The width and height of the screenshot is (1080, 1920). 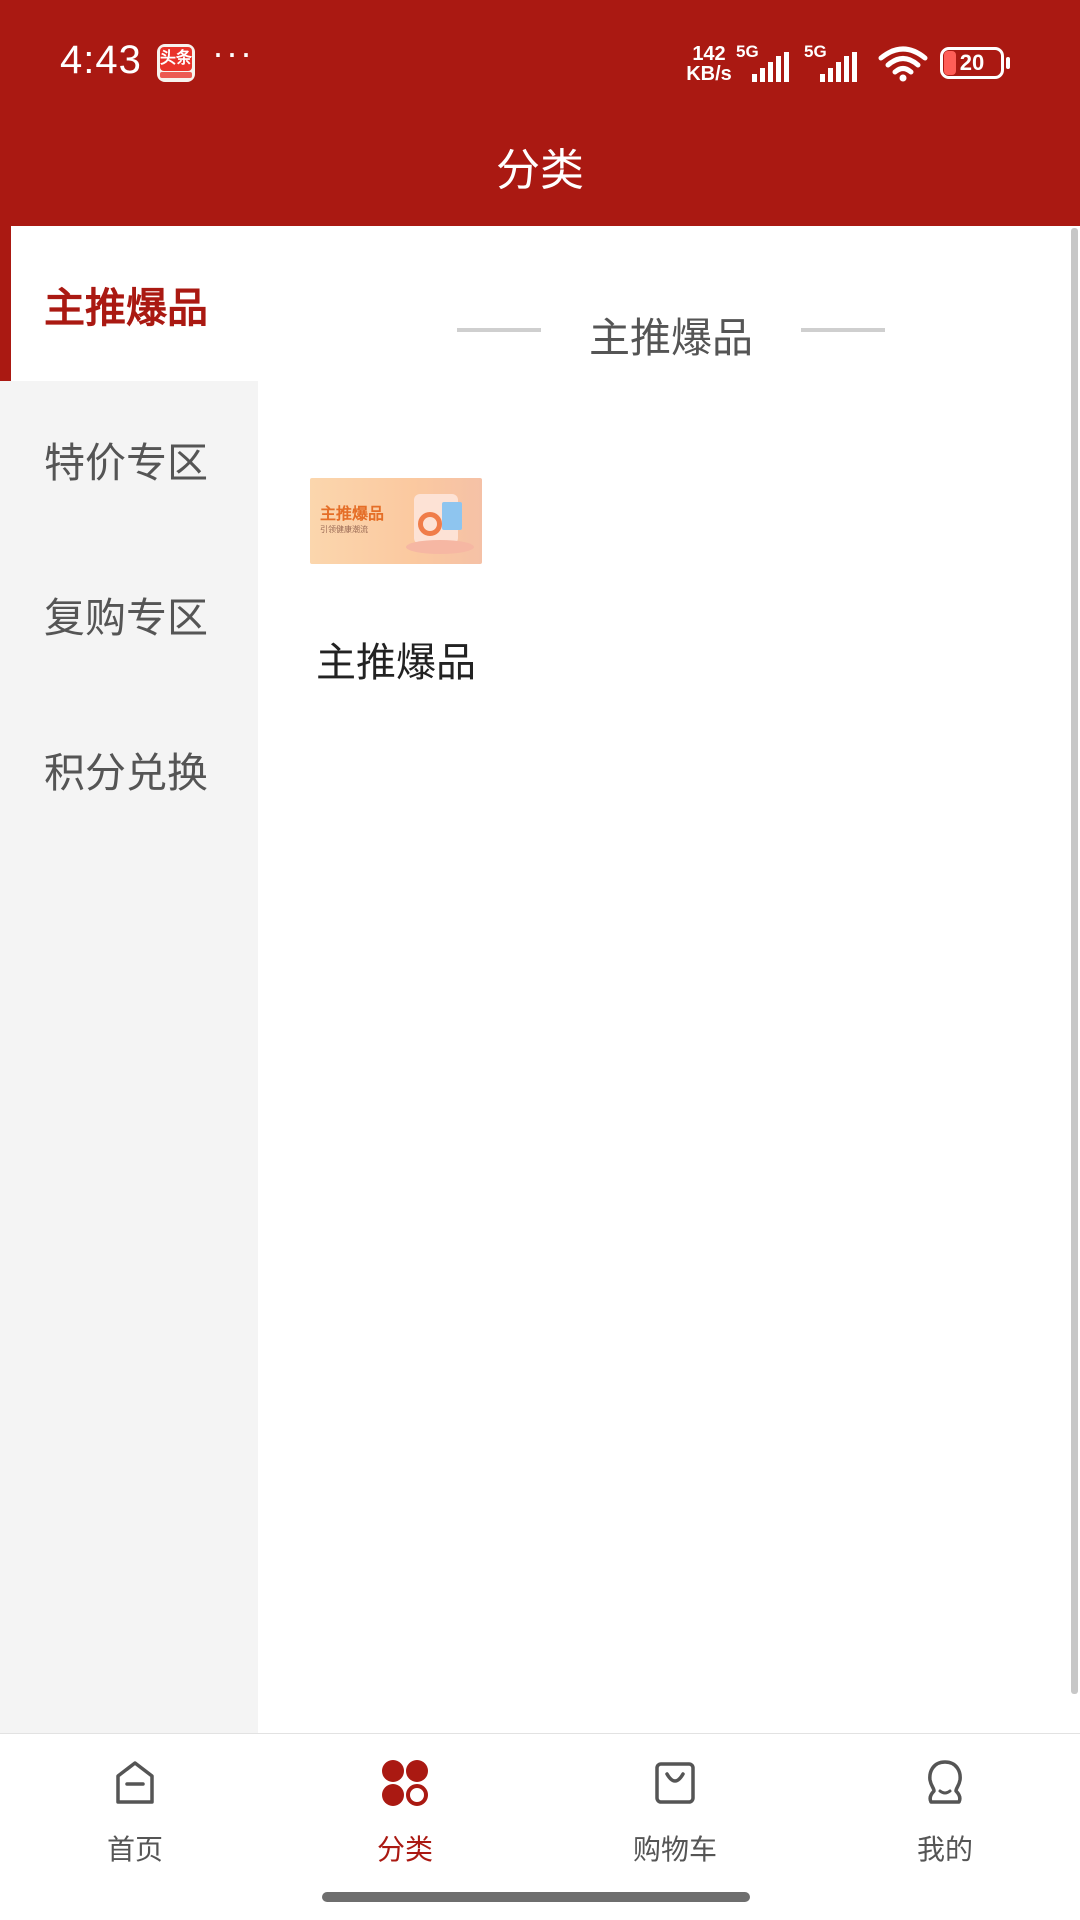 I want to click on wifi-icon, so click(x=903, y=64).